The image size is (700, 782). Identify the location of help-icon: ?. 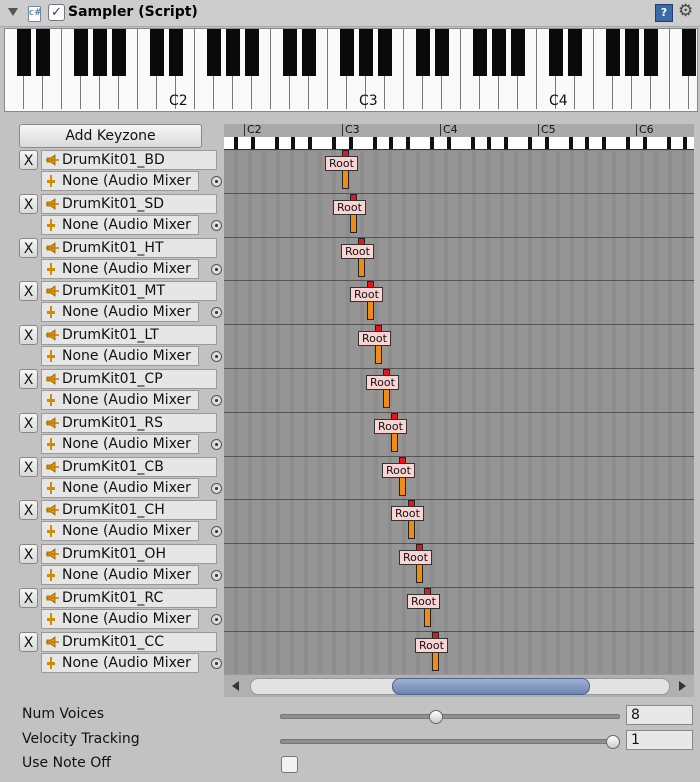
(664, 13).